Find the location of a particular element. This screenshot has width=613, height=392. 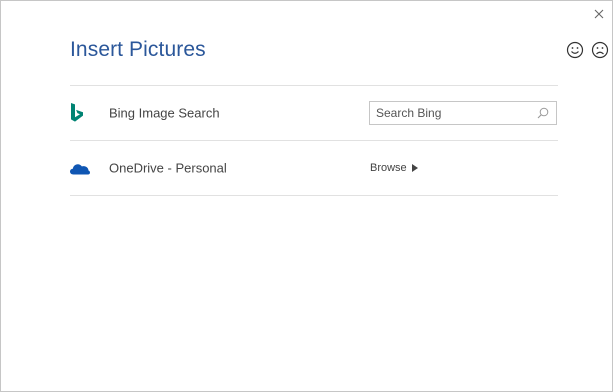

browse-button: Browse is located at coordinates (394, 168).